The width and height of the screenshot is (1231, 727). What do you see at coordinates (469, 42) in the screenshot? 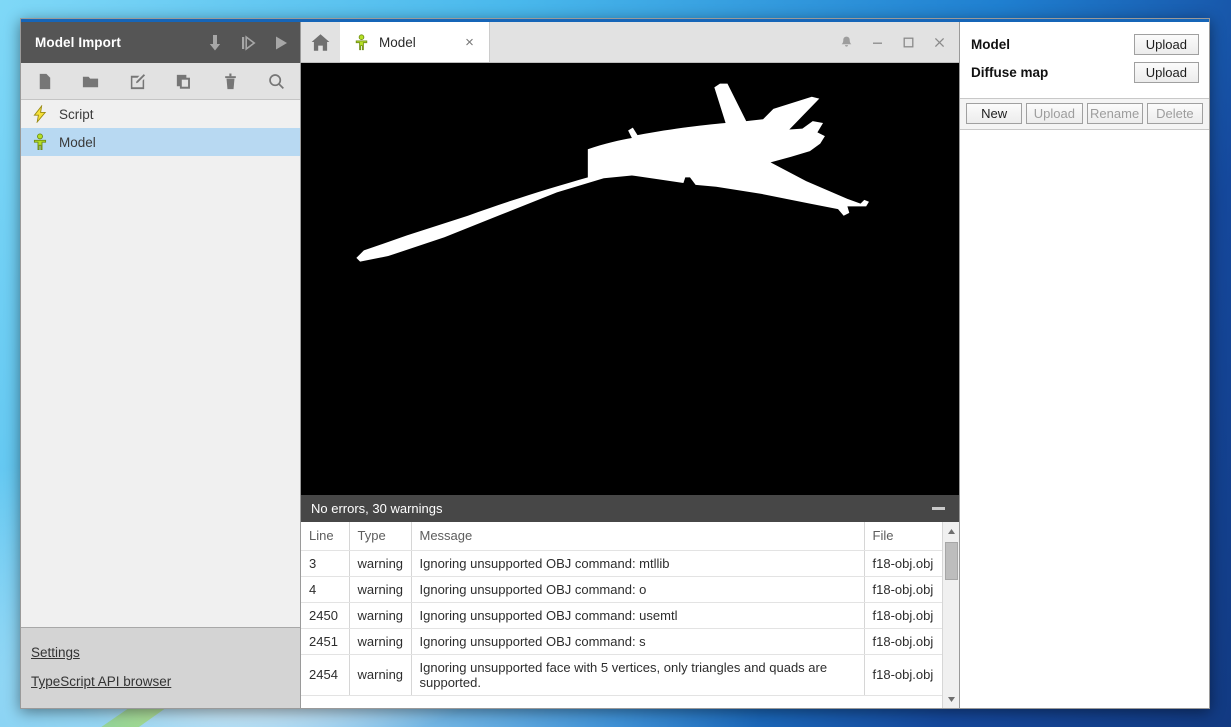
I see `tab-close-icon: ×` at bounding box center [469, 42].